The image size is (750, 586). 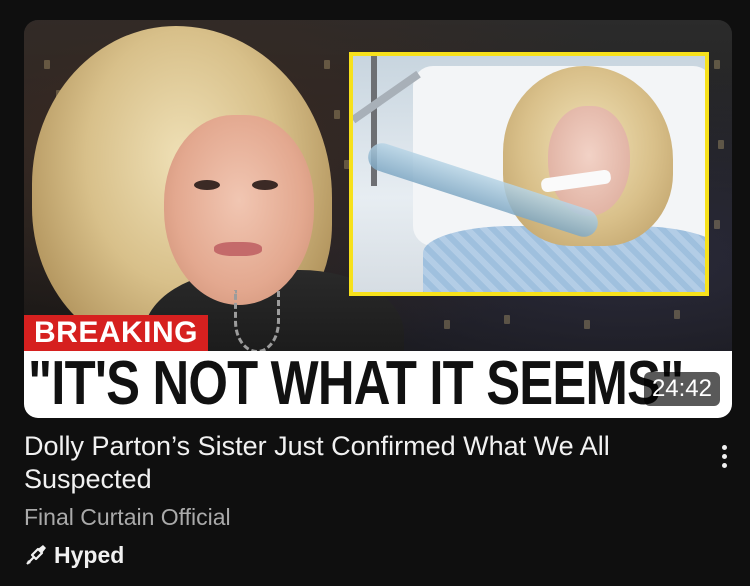 What do you see at coordinates (681, 389) in the screenshot?
I see `video-duration: 24:42` at bounding box center [681, 389].